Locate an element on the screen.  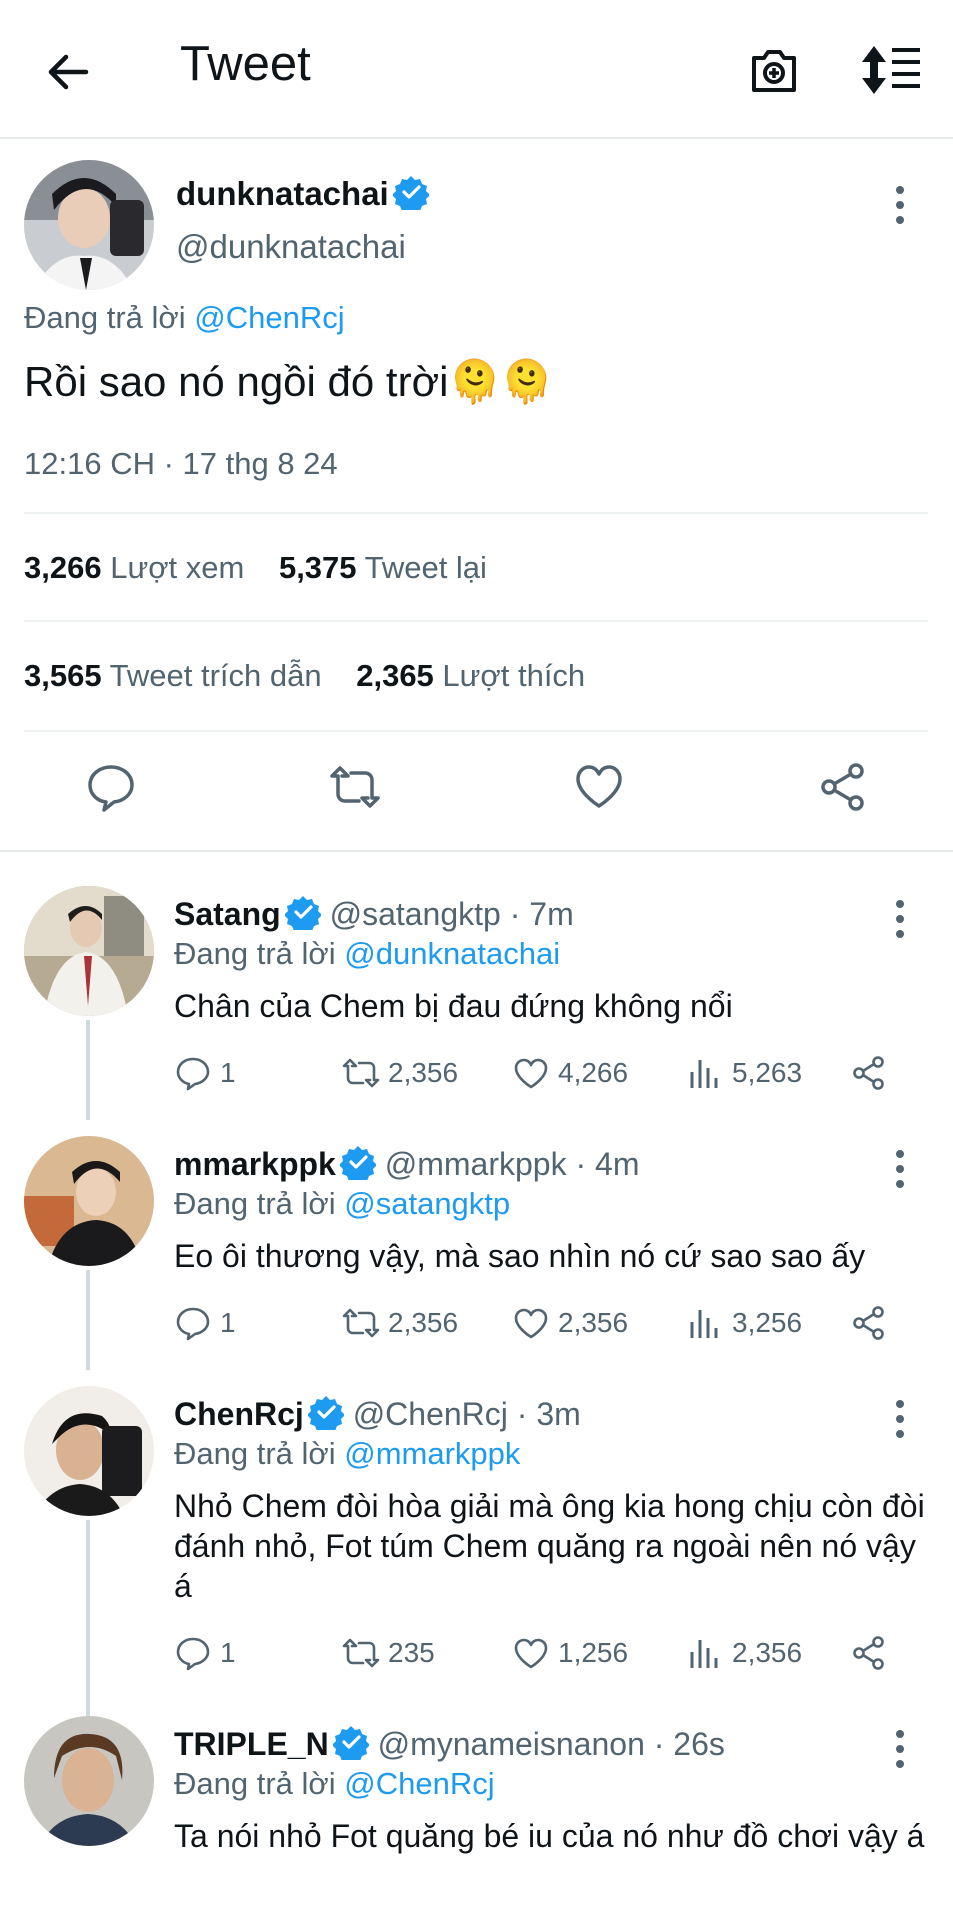
display-name: TRIPLE_N is located at coordinates (251, 1744).